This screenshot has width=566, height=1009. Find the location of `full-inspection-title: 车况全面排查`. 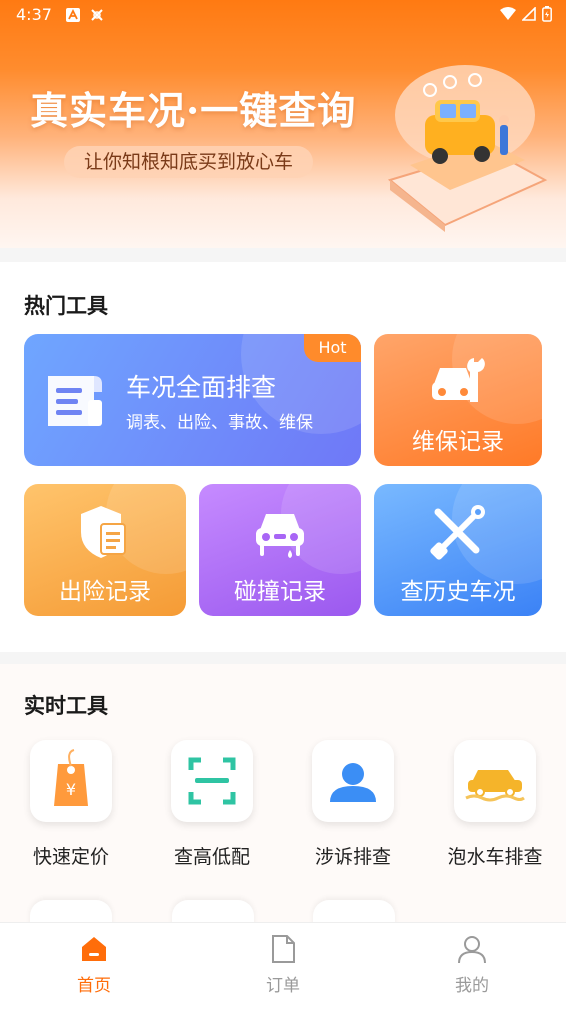

full-inspection-title: 车况全面排查 is located at coordinates (201, 387).